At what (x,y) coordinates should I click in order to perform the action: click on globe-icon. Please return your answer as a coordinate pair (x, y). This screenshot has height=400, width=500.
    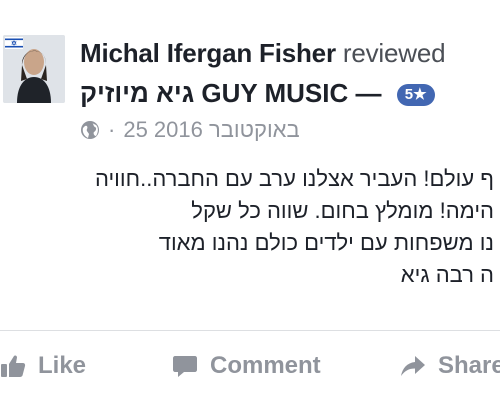
    Looking at the image, I should click on (90, 130).